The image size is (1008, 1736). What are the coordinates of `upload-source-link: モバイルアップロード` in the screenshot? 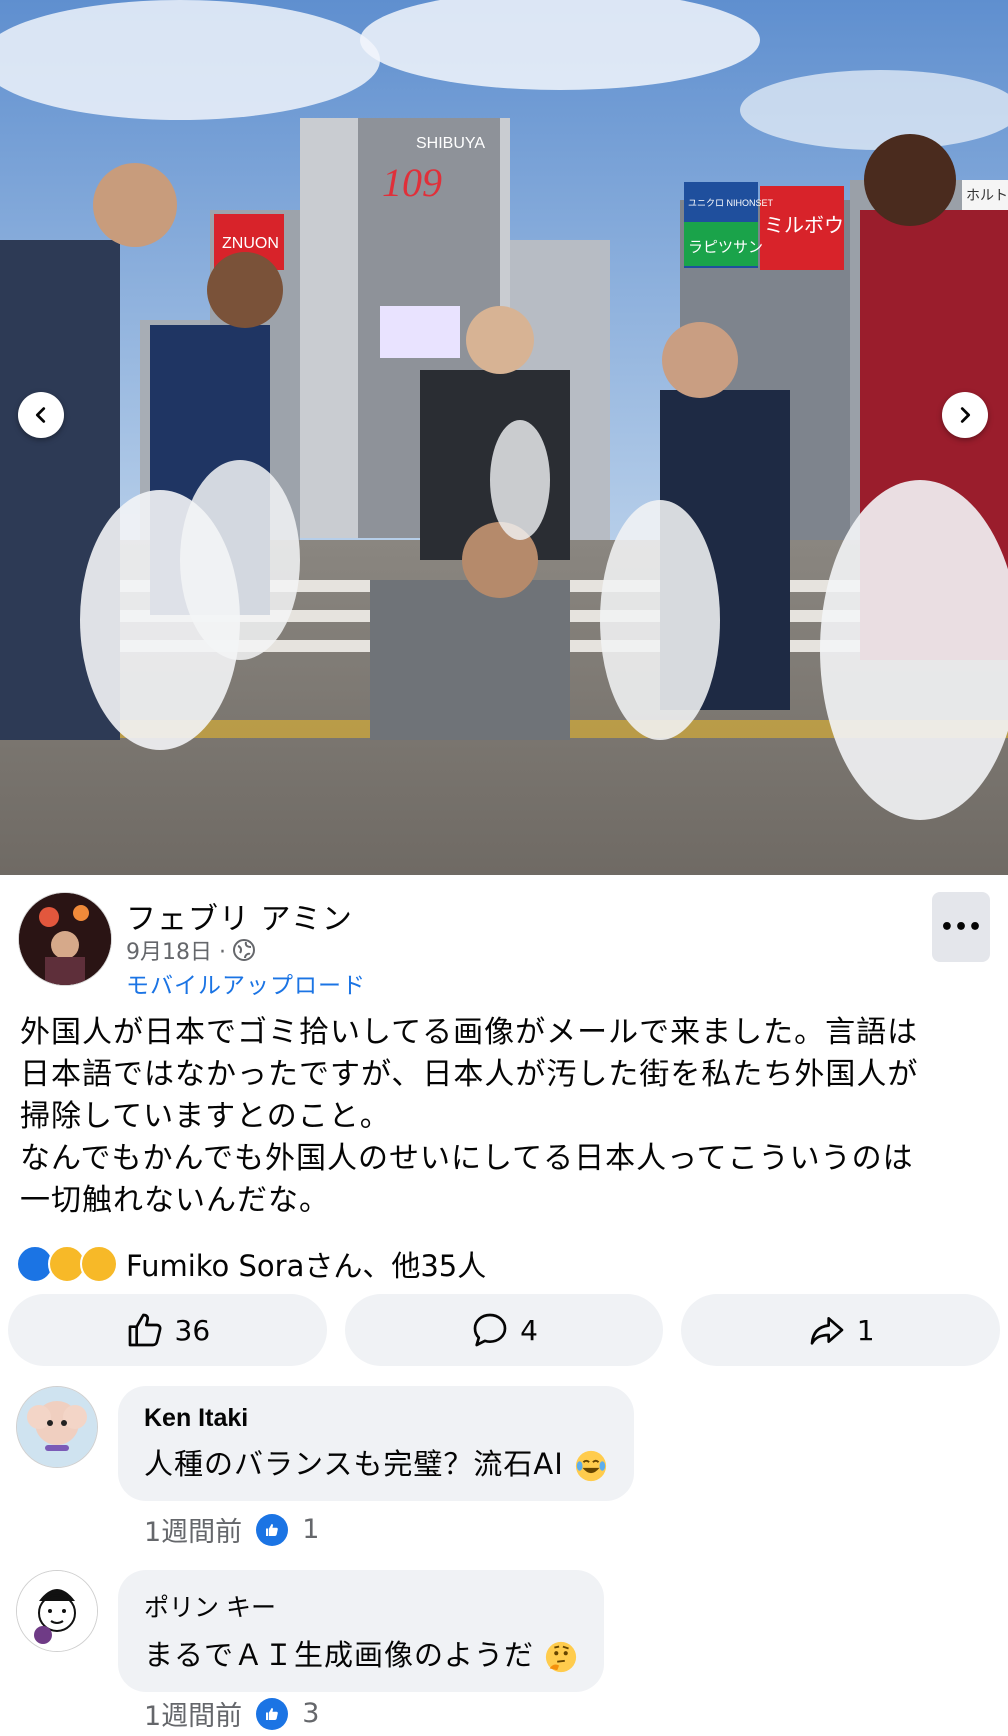 It's located at (246, 983).